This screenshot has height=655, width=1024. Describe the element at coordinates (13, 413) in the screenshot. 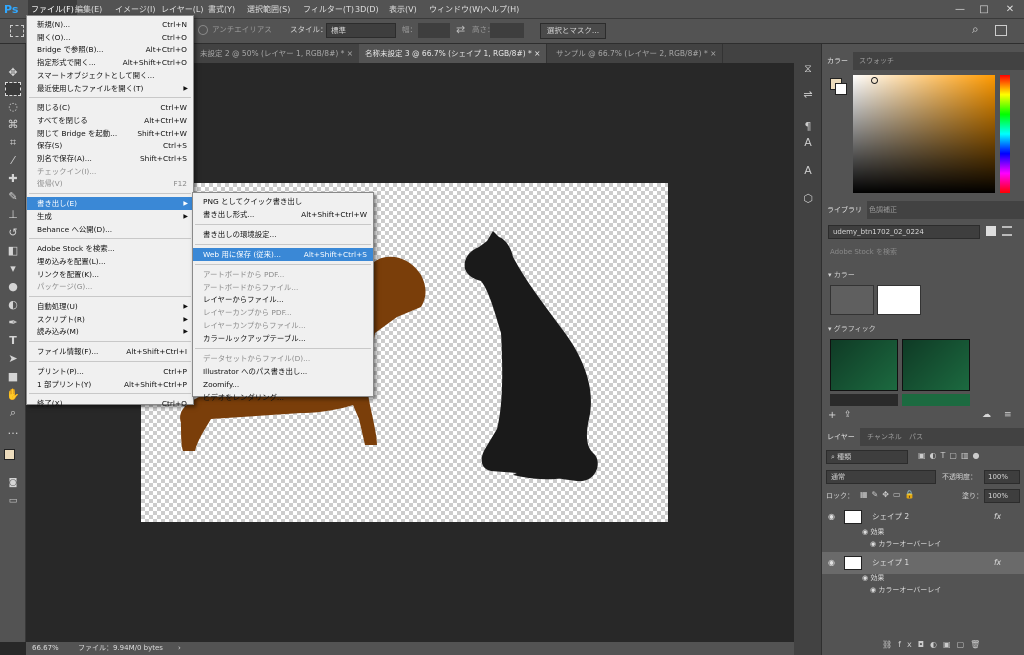

I see `zoom-tool-icon: ⌕` at that location.